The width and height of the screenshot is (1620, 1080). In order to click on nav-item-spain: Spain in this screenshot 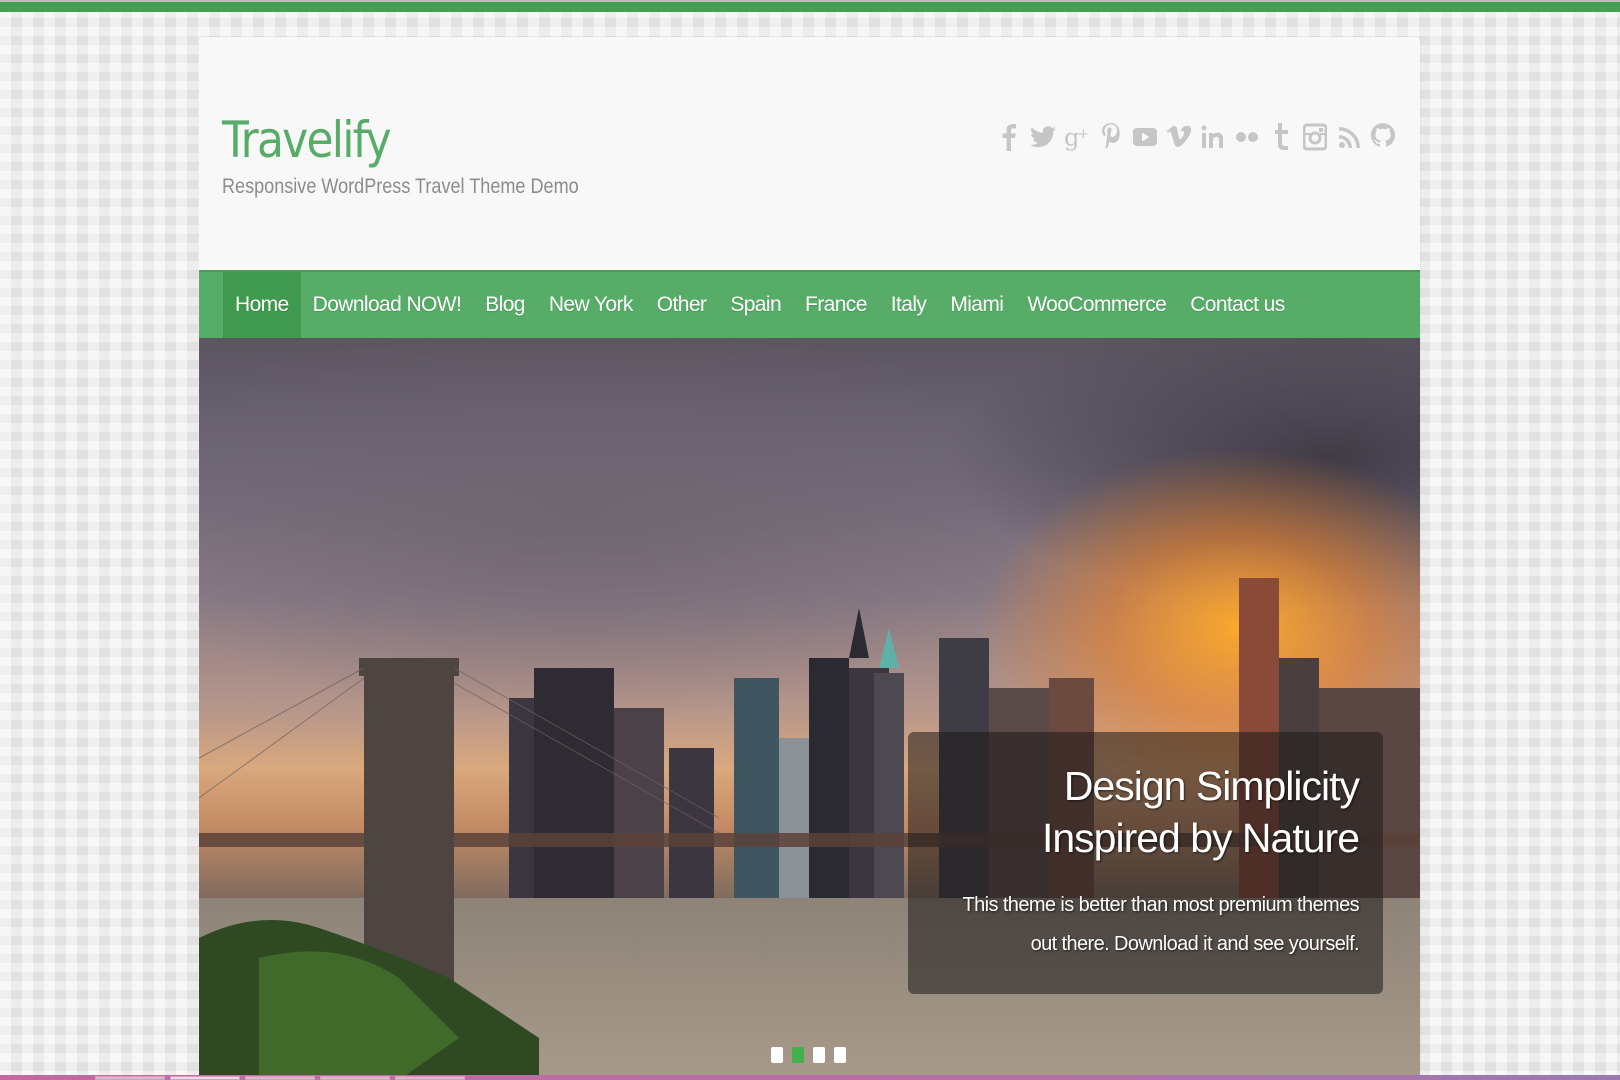, I will do `click(755, 305)`.